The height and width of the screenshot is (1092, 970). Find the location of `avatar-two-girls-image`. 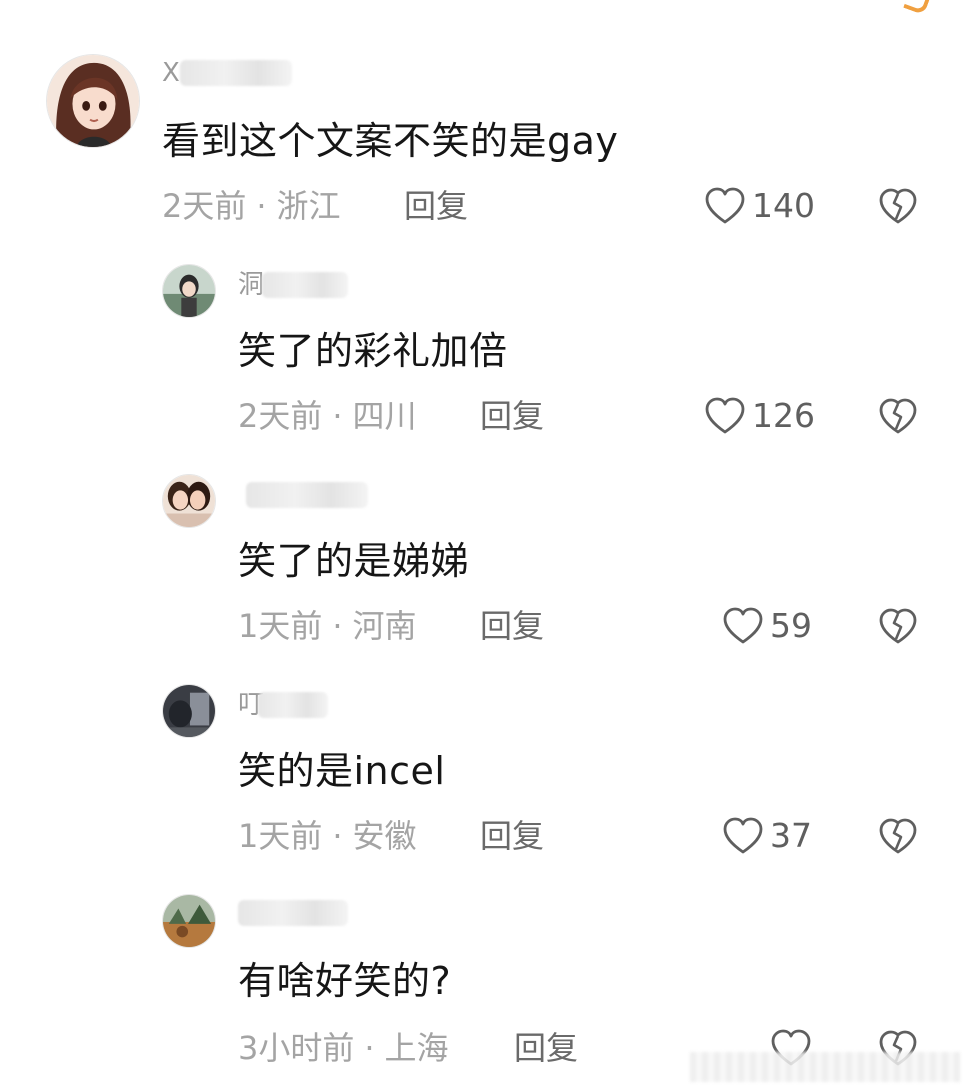

avatar-two-girls-image is located at coordinates (189, 501).